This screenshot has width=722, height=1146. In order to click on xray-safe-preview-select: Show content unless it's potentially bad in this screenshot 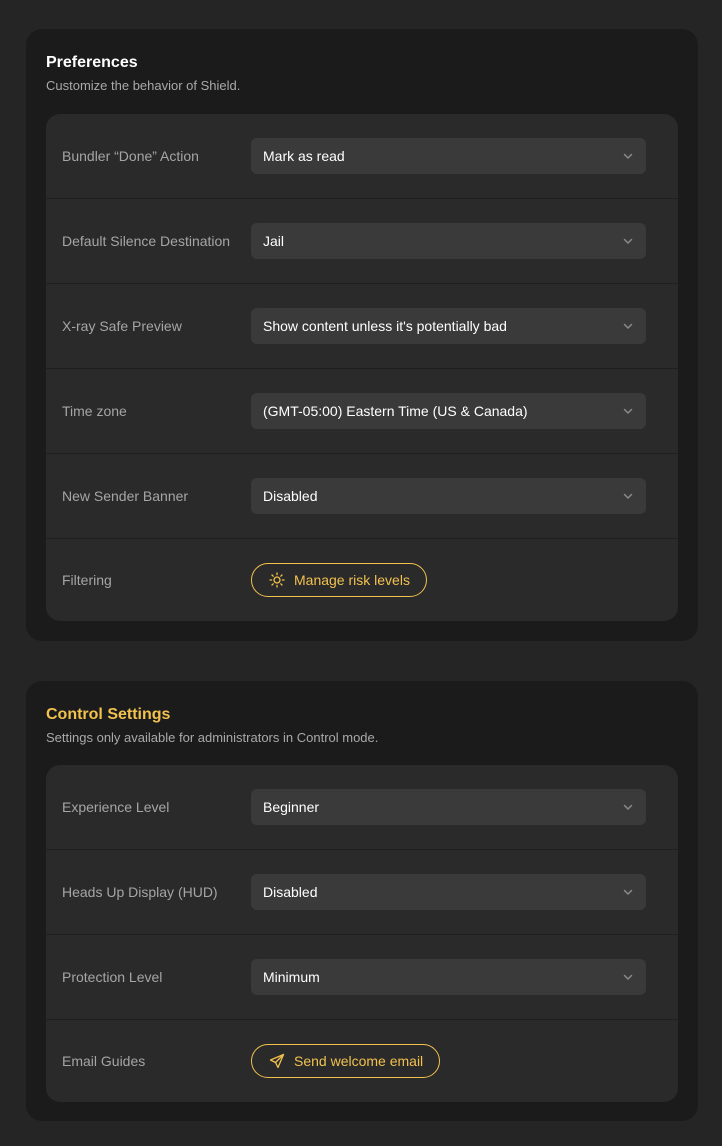, I will do `click(448, 326)`.